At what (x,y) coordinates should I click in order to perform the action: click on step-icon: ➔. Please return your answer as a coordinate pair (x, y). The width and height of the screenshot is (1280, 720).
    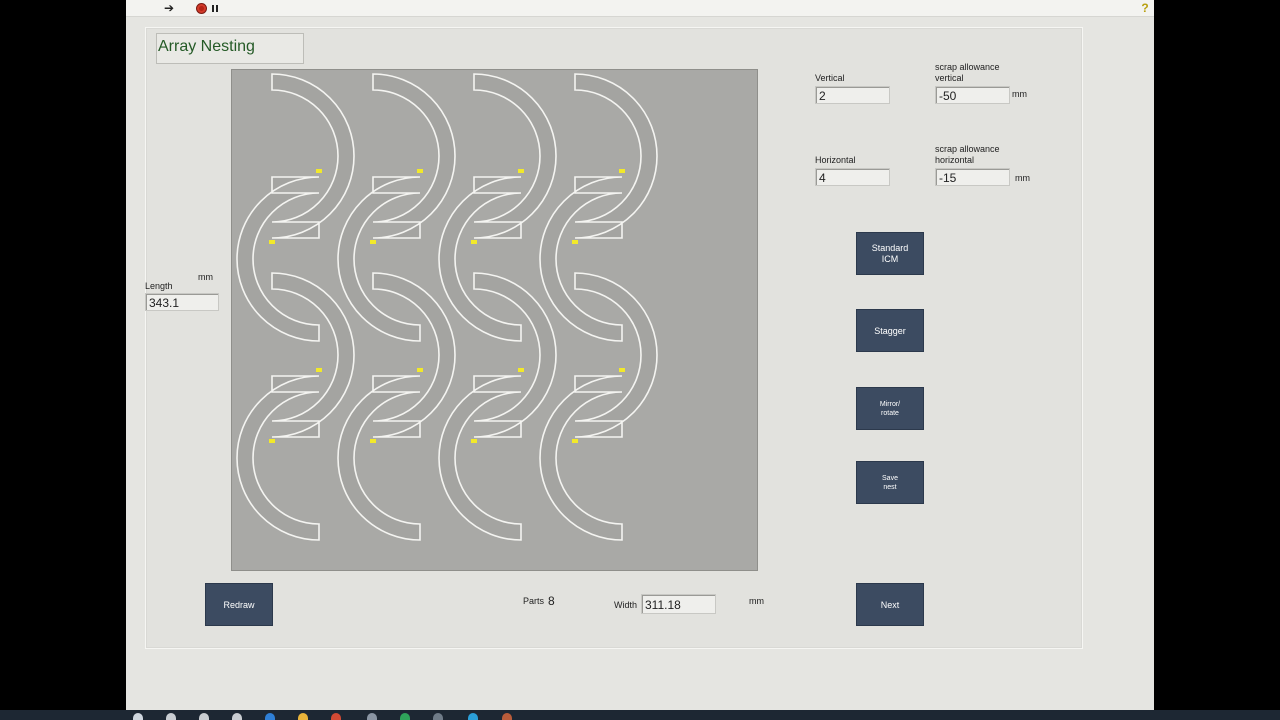
    Looking at the image, I should click on (169, 8).